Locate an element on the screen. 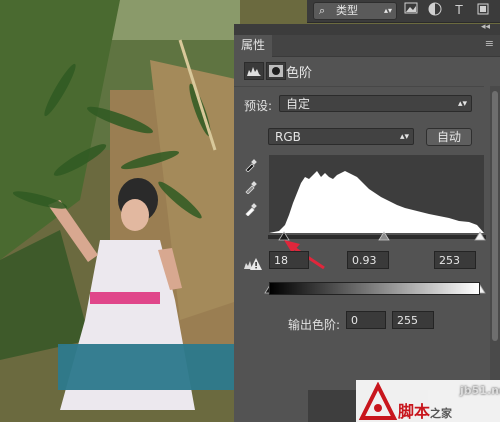 The width and height of the screenshot is (500, 422). scrollbar-thumb is located at coordinates (495, 216).